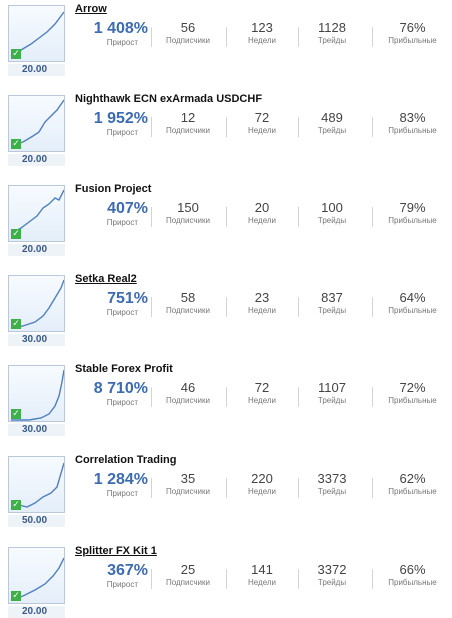 This screenshot has height=618, width=452. I want to click on signal-name: Splitter FX Kit 1, so click(116, 551).